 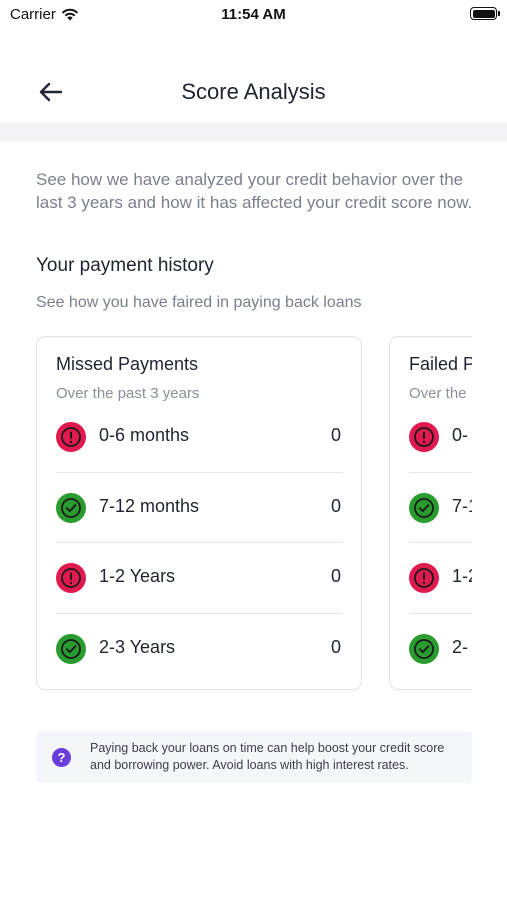 I want to click on list-item: 1-2 Years 0, so click(x=199, y=578).